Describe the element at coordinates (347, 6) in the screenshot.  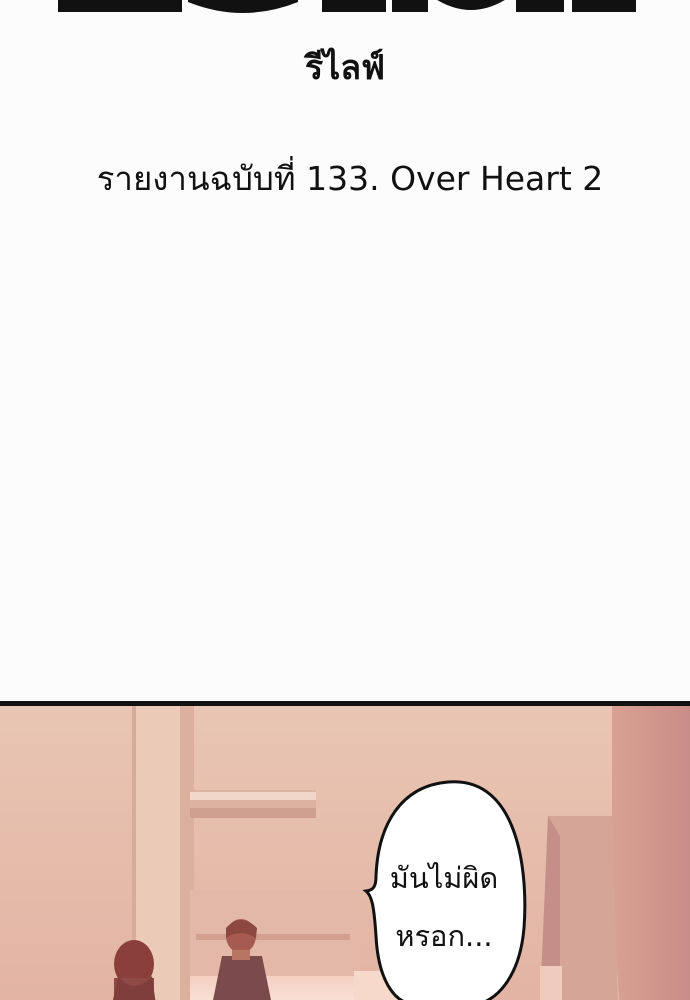
I see `title-logo-art` at that location.